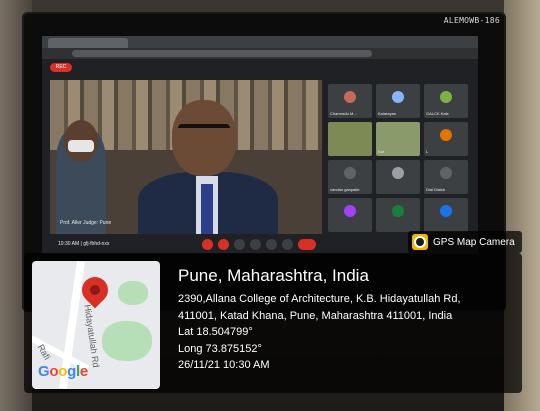 The height and width of the screenshot is (411, 540). Describe the element at coordinates (474, 242) in the screenshot. I see `brand-label: GPS Map Camera` at that location.